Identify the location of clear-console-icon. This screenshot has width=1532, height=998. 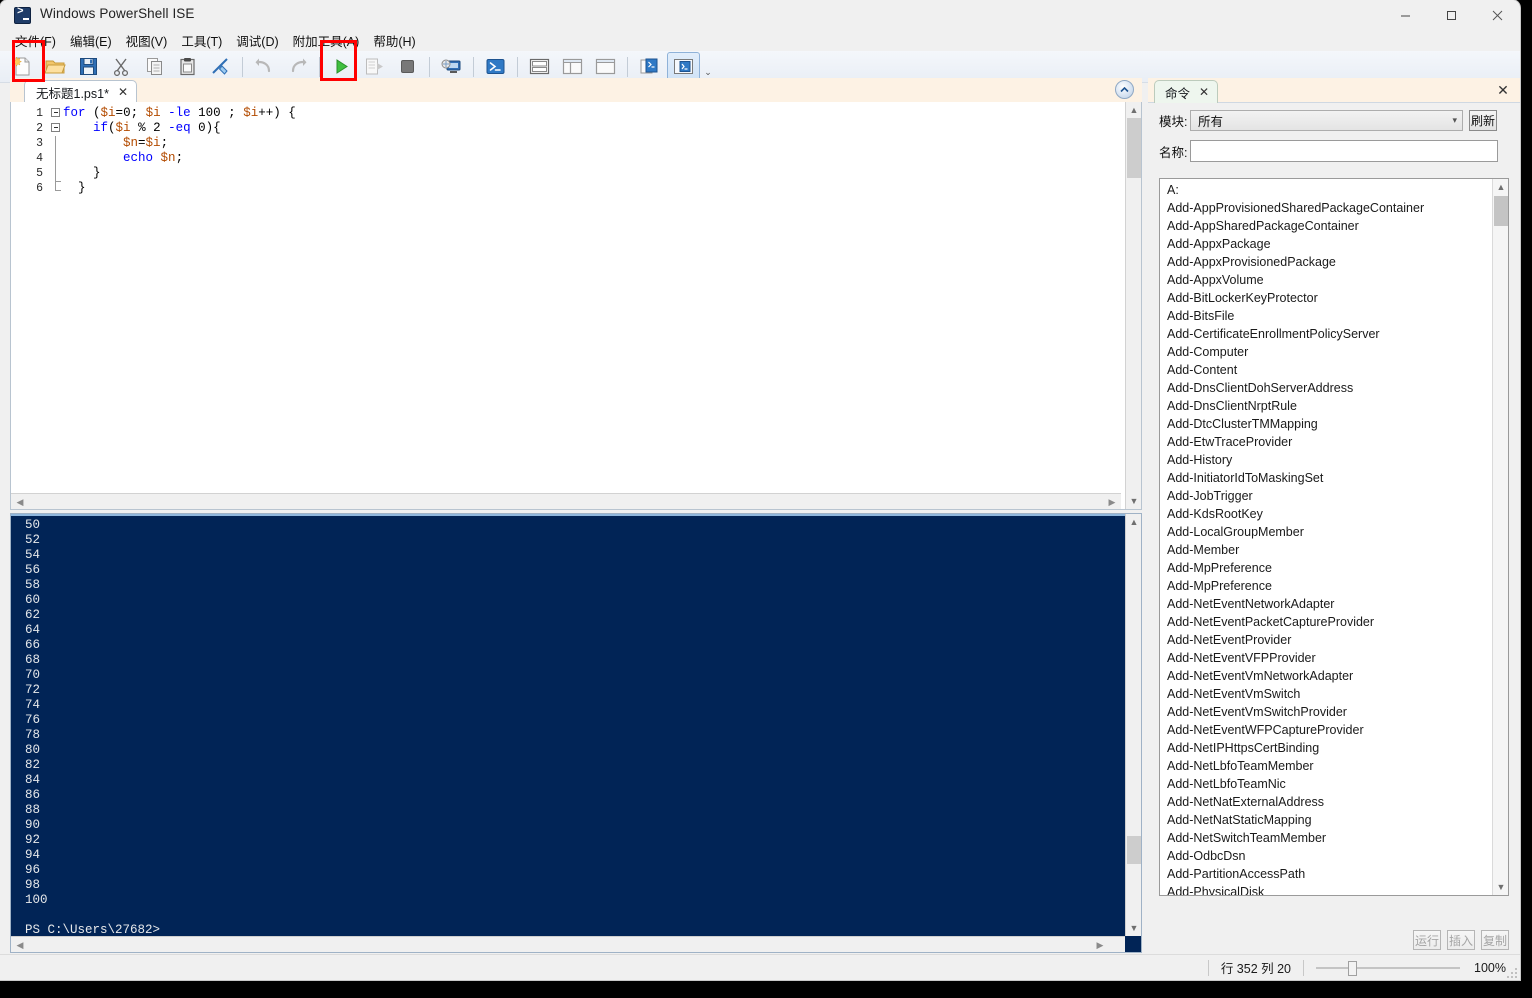
(220, 67).